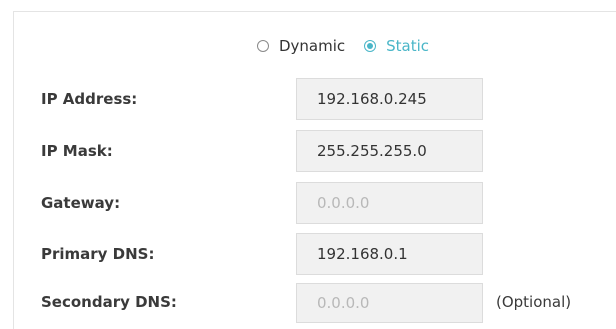 The width and height of the screenshot is (616, 329). What do you see at coordinates (81, 203) in the screenshot?
I see `gateway-label: Gateway:` at bounding box center [81, 203].